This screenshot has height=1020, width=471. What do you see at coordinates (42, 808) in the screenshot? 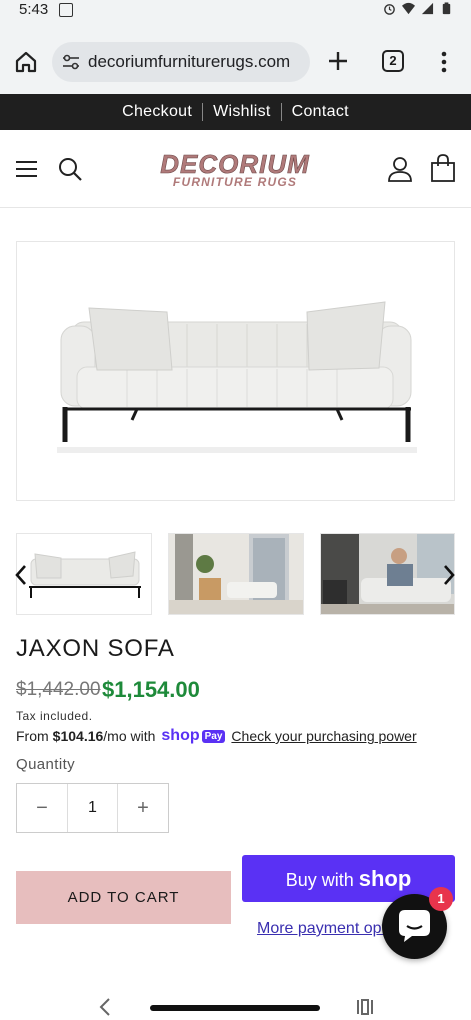
I see `quantity-decrease-button: −` at bounding box center [42, 808].